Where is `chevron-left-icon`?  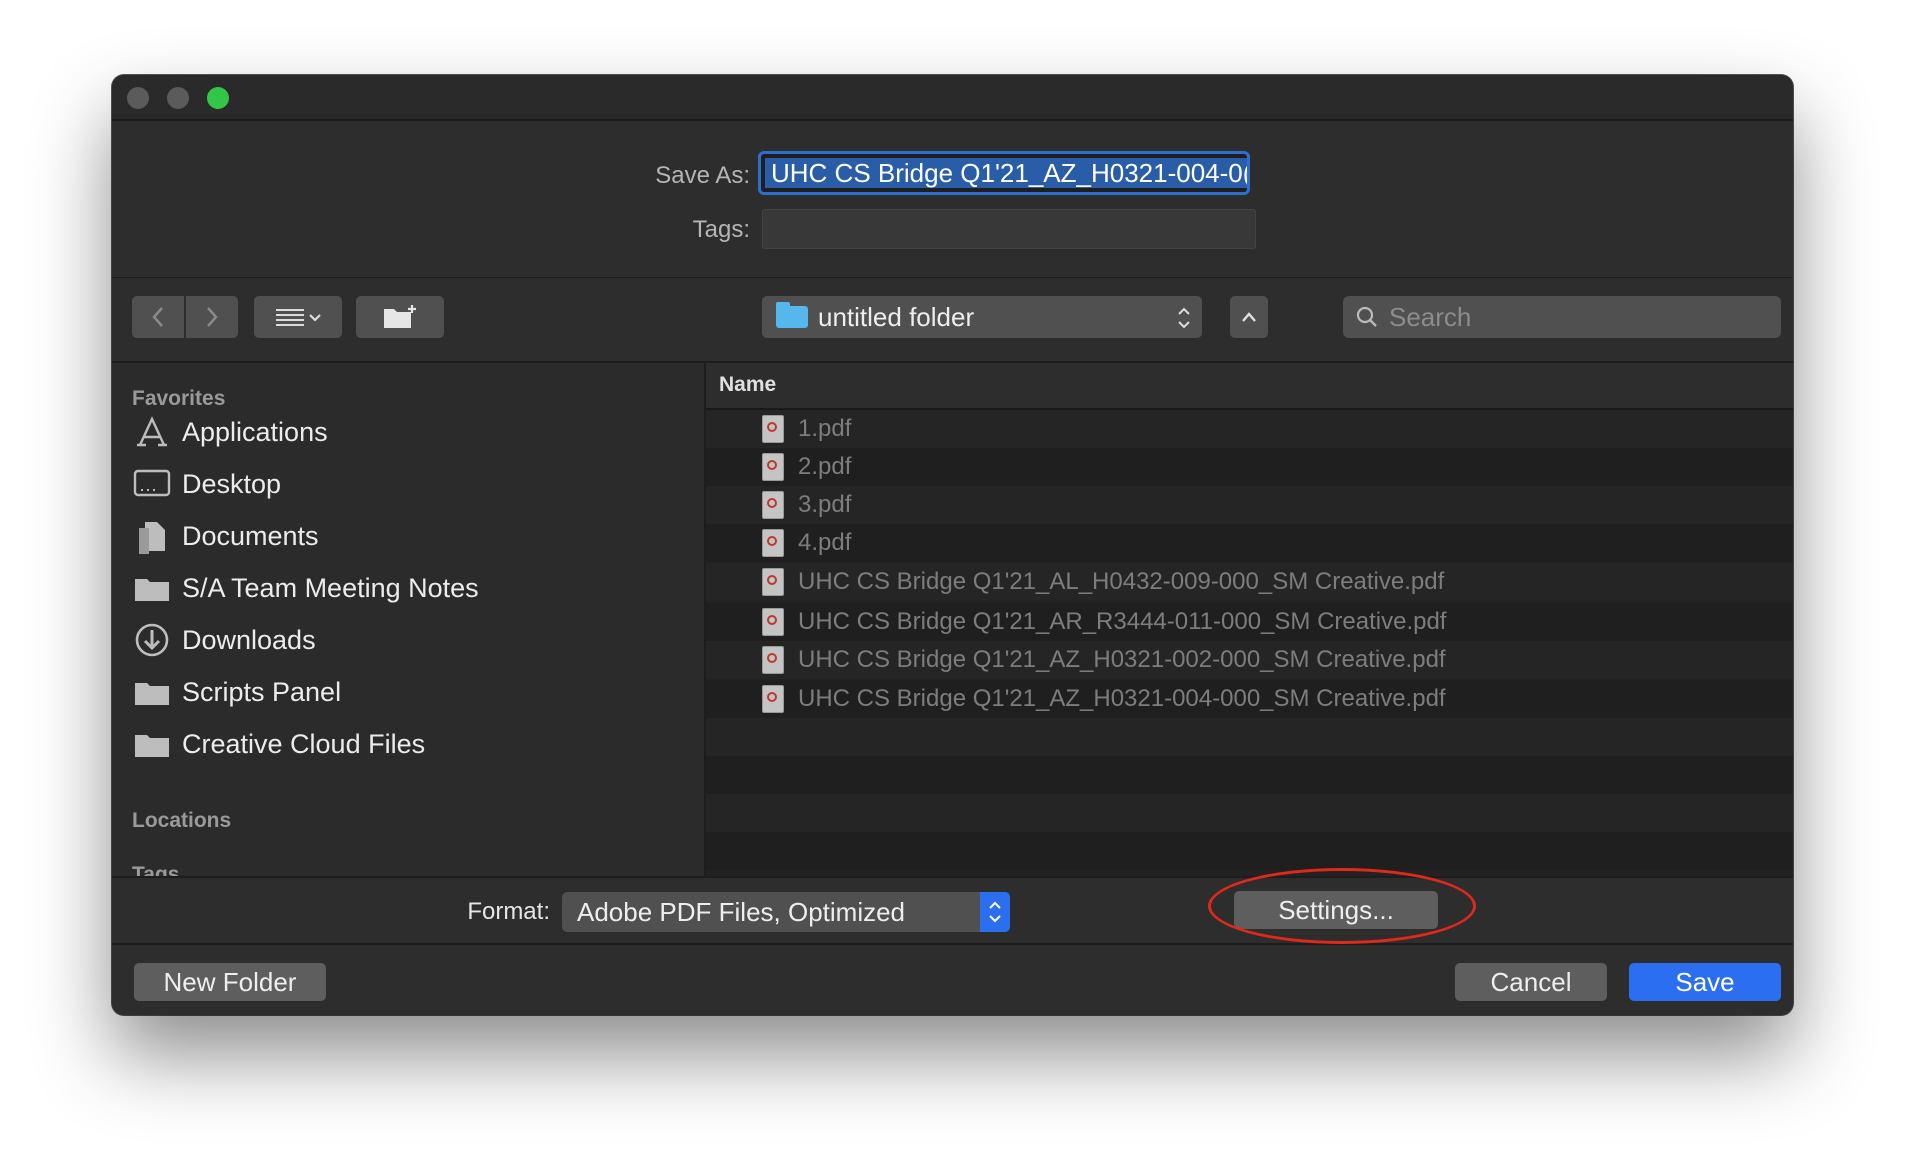 chevron-left-icon is located at coordinates (157, 317).